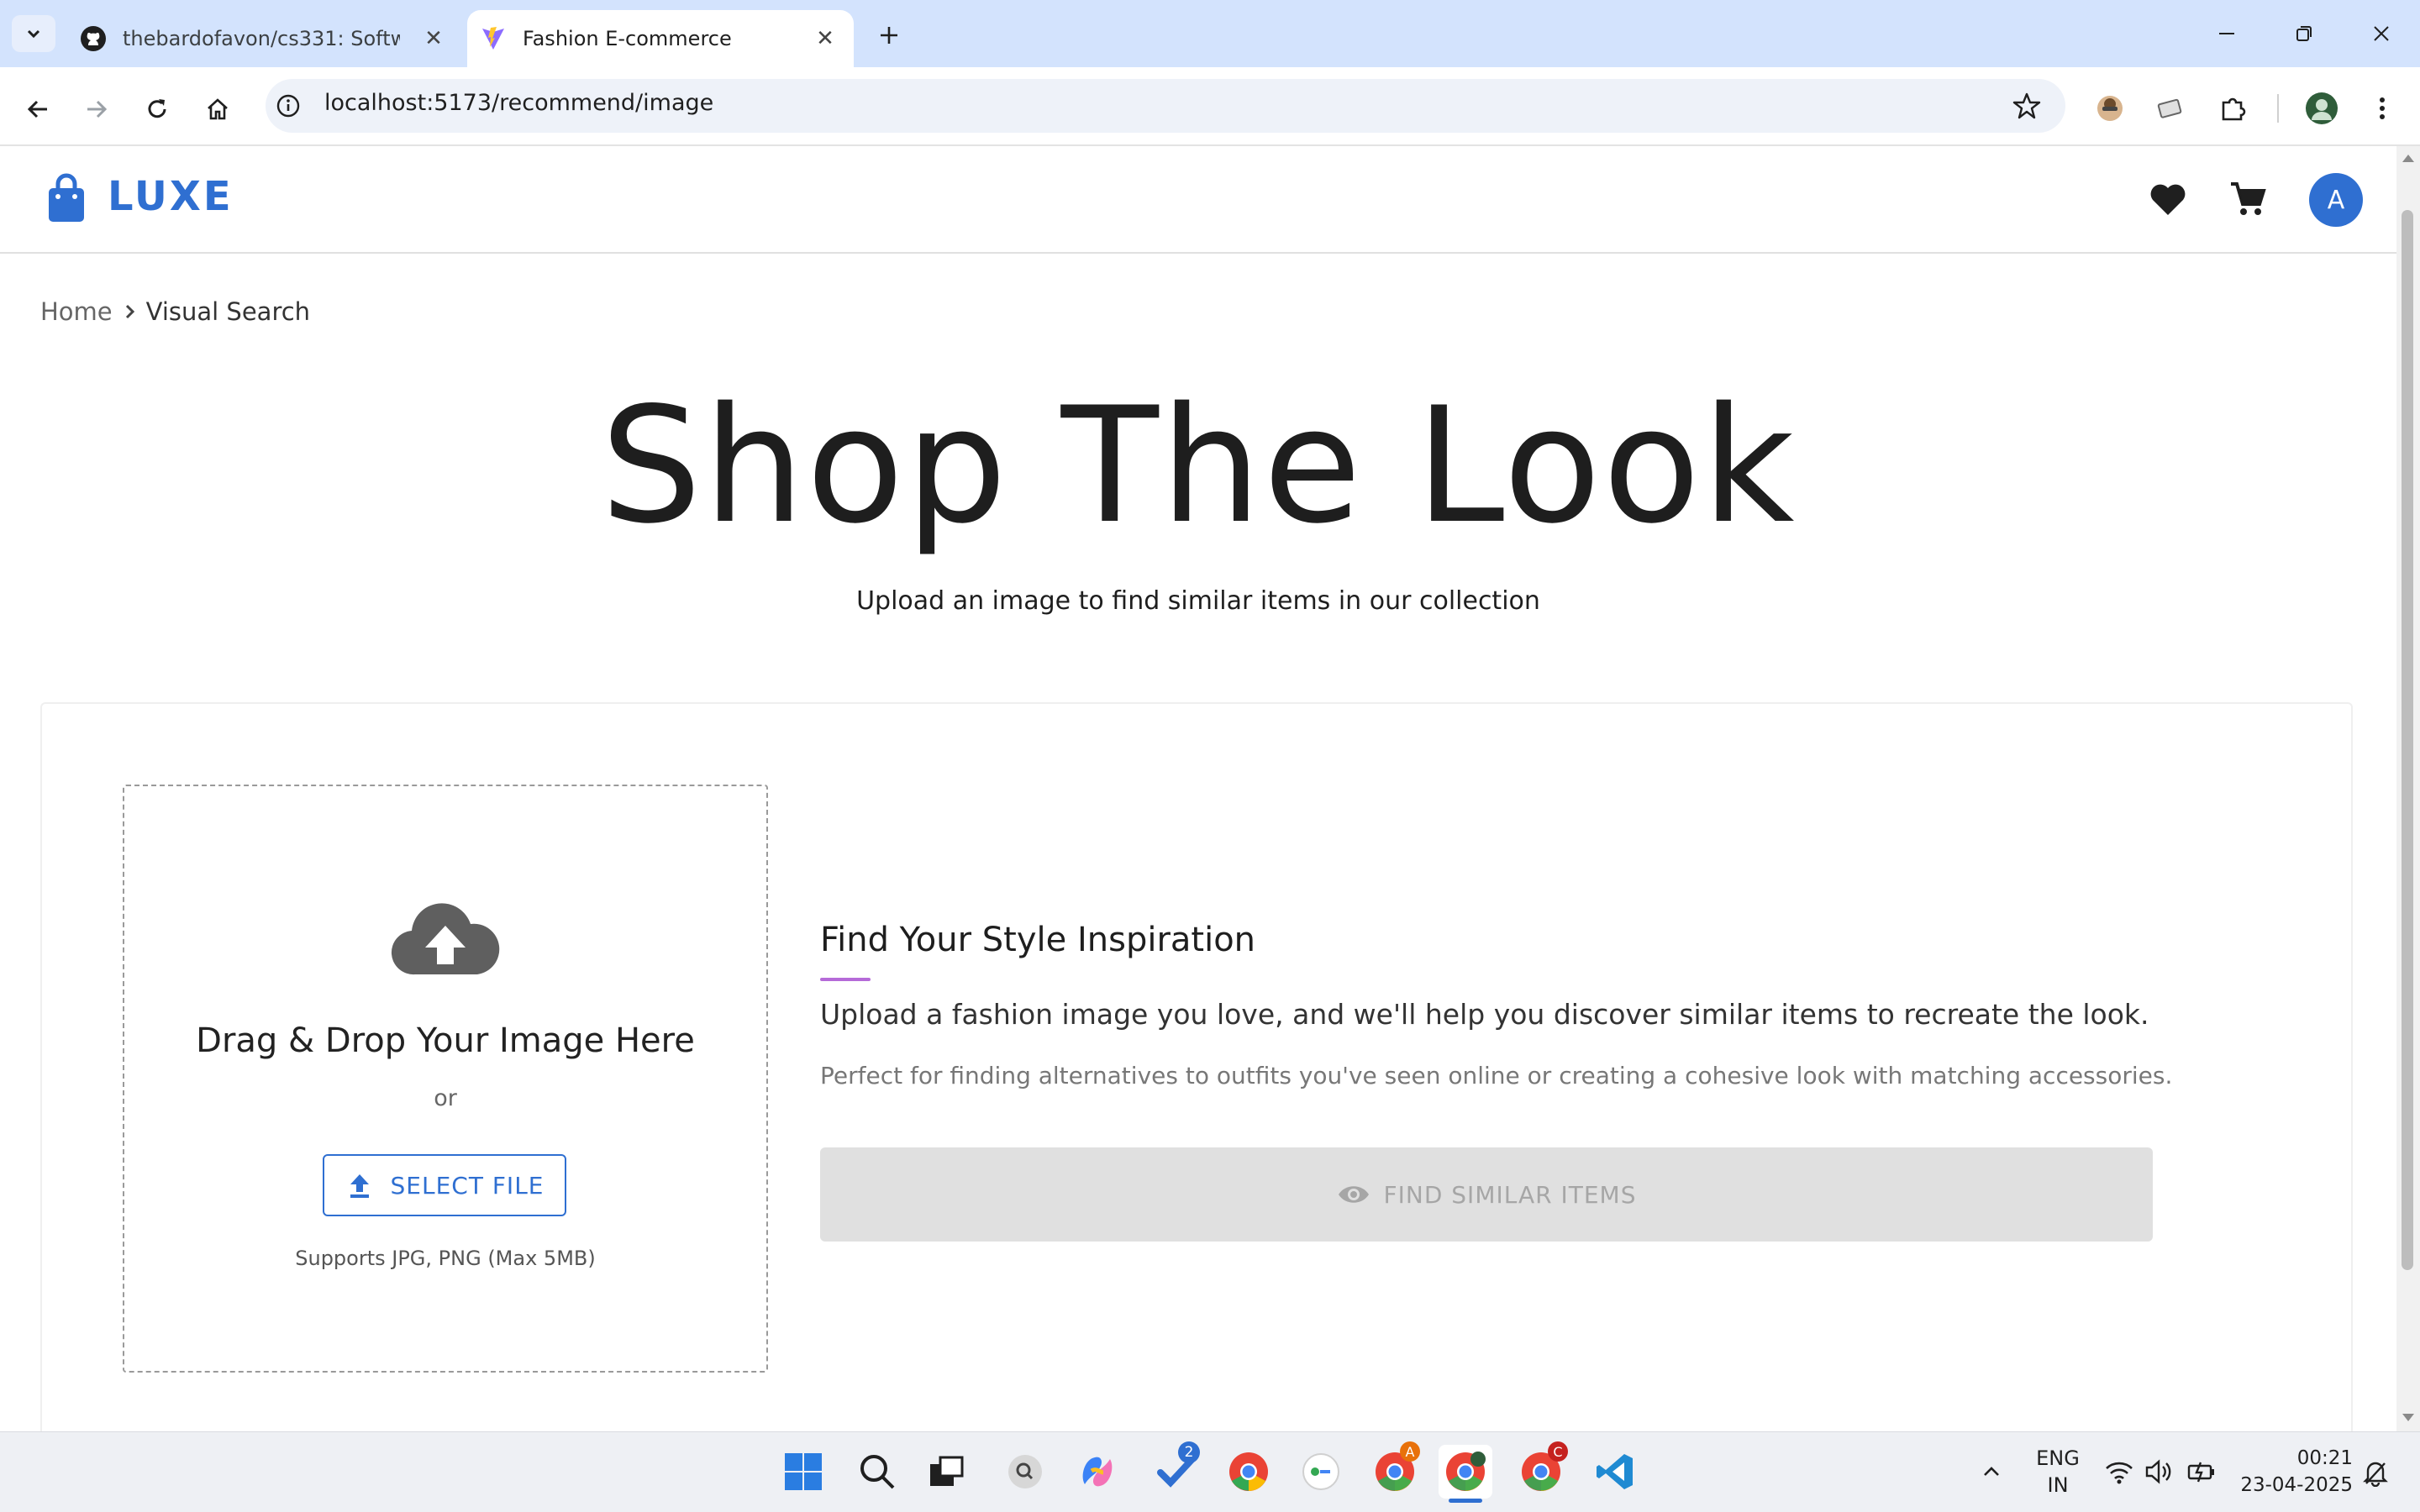 This screenshot has width=2420, height=1512. I want to click on find-similar-items-label: FIND SIMILAR ITEMS, so click(1510, 1194).